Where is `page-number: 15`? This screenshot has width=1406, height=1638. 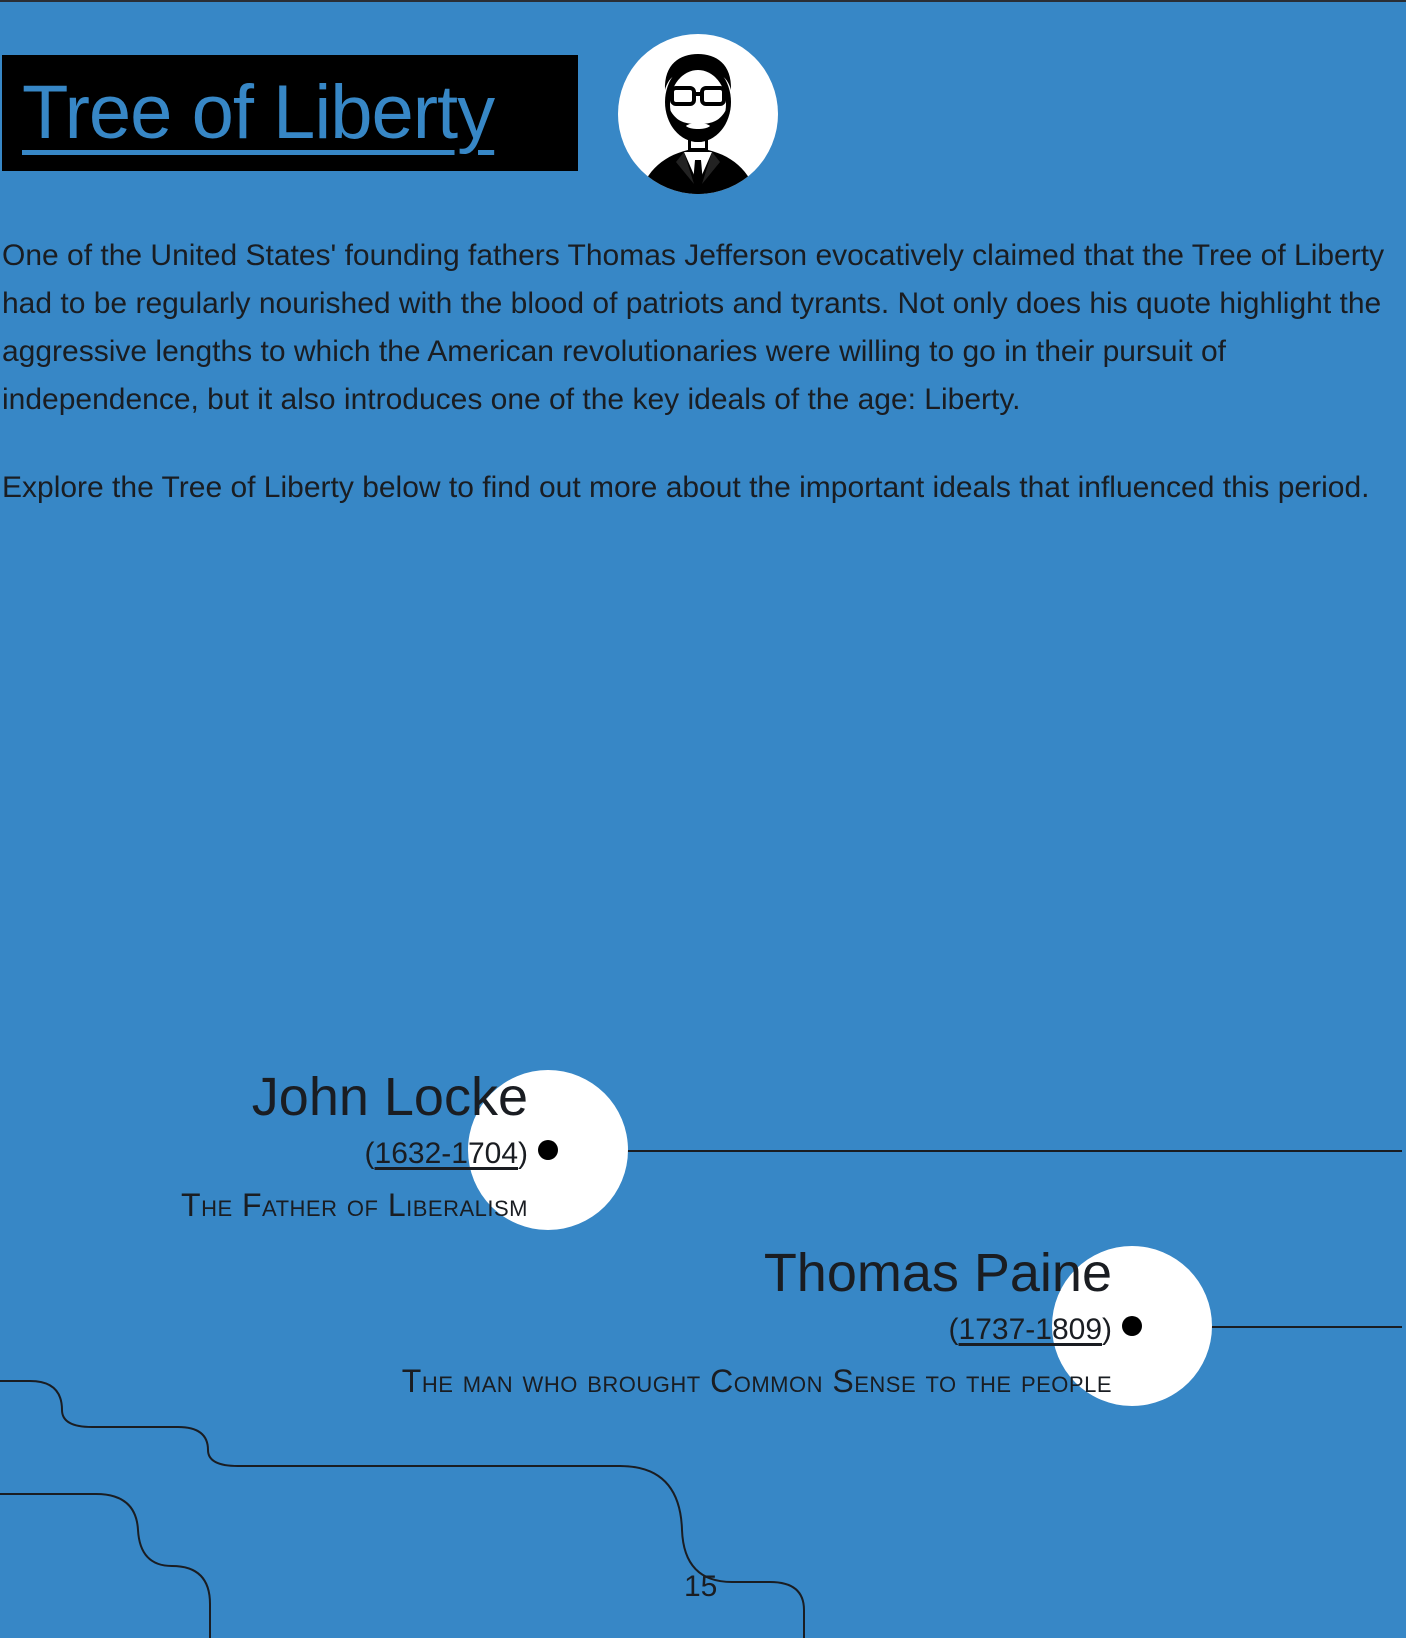 page-number: 15 is located at coordinates (701, 1586).